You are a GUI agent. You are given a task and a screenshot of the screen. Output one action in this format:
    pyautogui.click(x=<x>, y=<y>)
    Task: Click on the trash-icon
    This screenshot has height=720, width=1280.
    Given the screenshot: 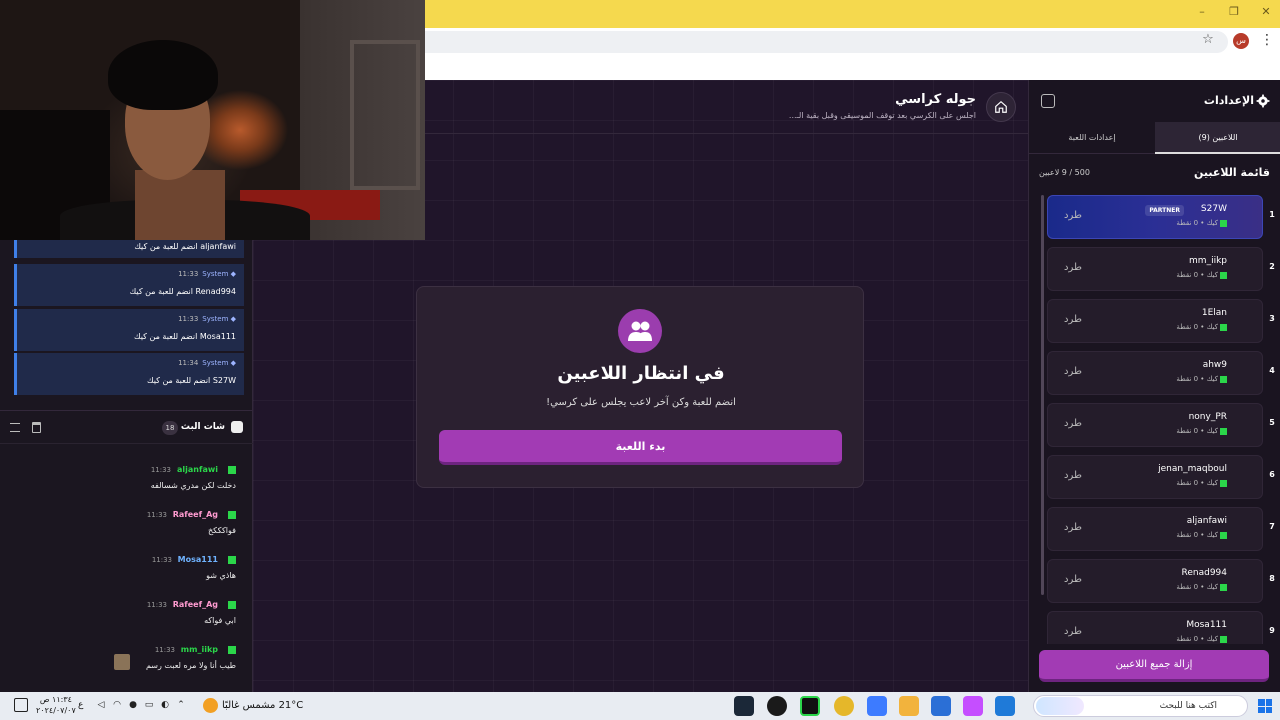 What is the action you would take?
    pyautogui.click(x=36, y=427)
    